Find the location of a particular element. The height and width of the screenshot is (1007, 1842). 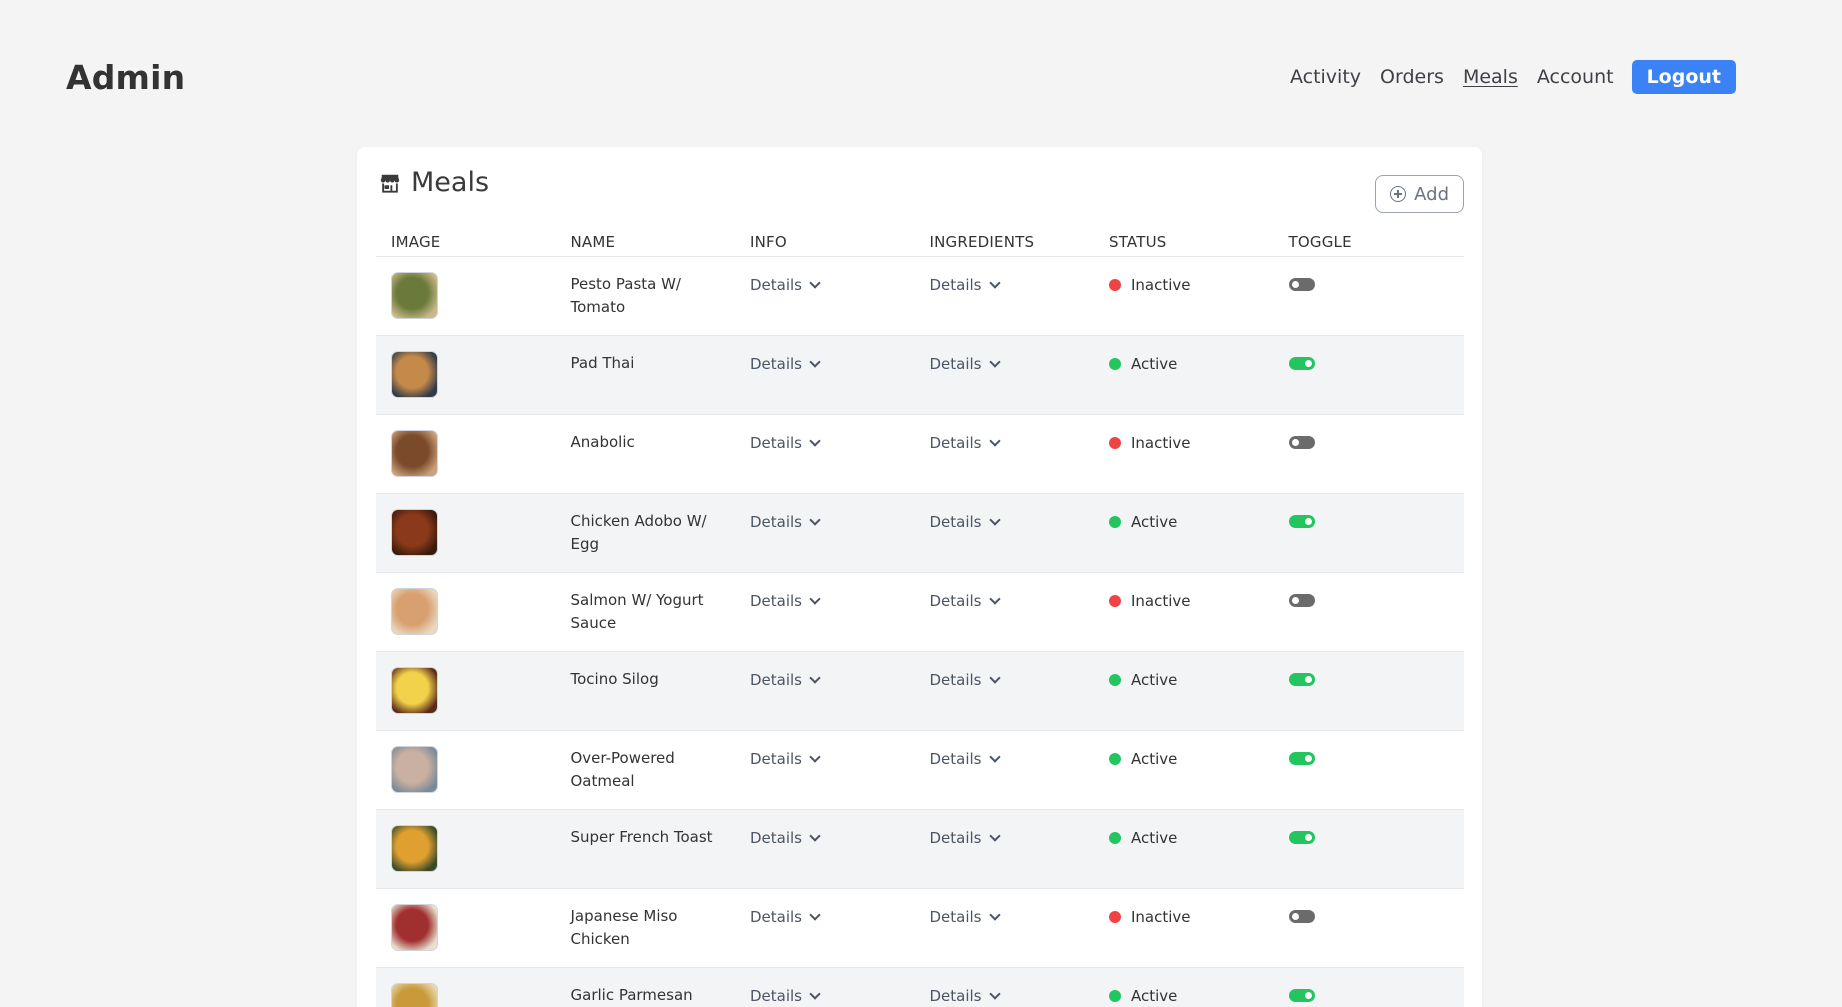

add-meal-button: Add is located at coordinates (1419, 194).